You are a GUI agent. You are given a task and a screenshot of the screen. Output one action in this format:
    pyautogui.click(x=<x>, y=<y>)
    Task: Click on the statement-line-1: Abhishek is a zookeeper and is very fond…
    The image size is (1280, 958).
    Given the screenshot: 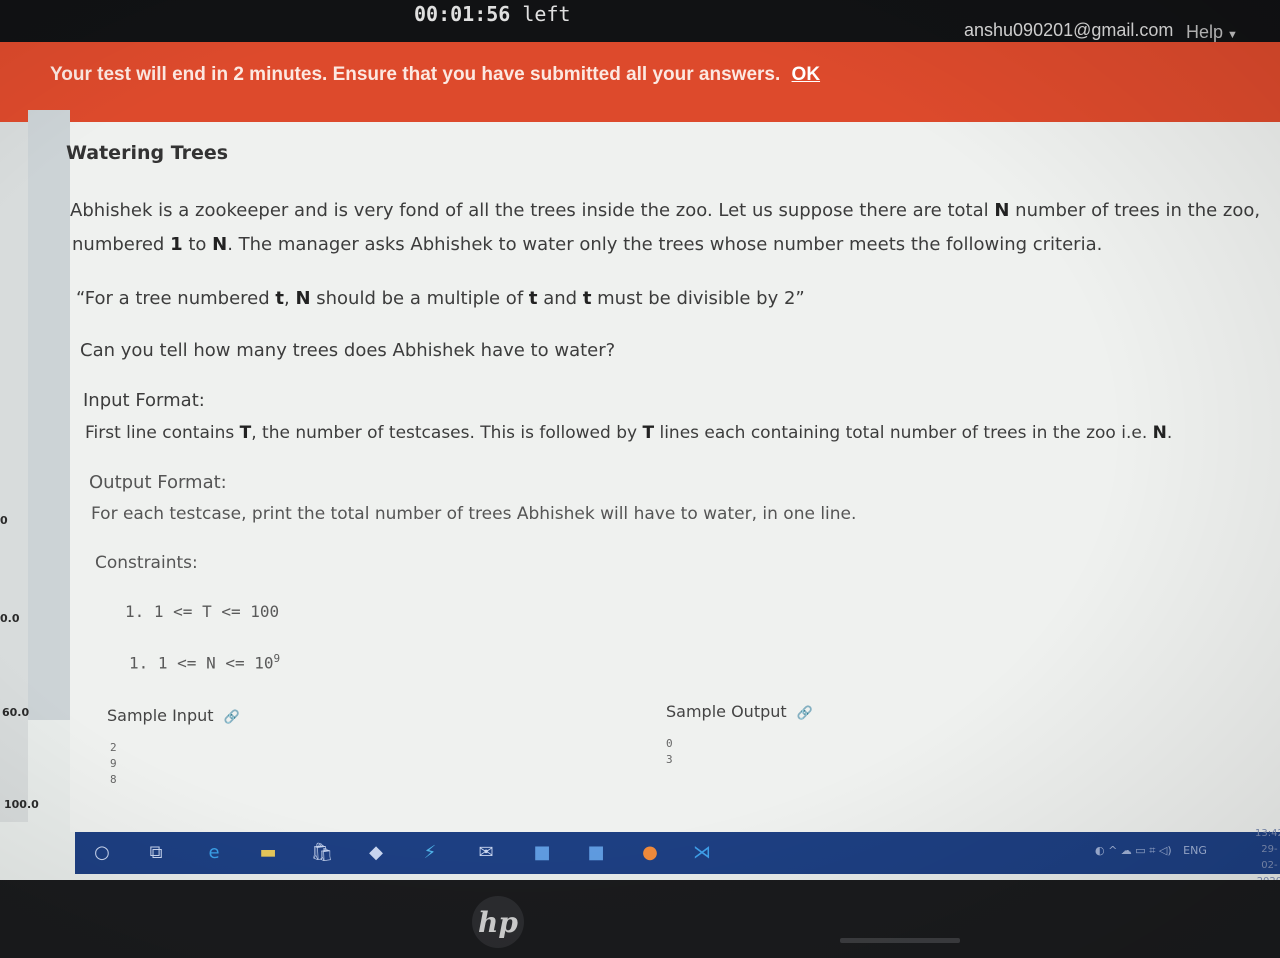 What is the action you would take?
    pyautogui.click(x=665, y=210)
    